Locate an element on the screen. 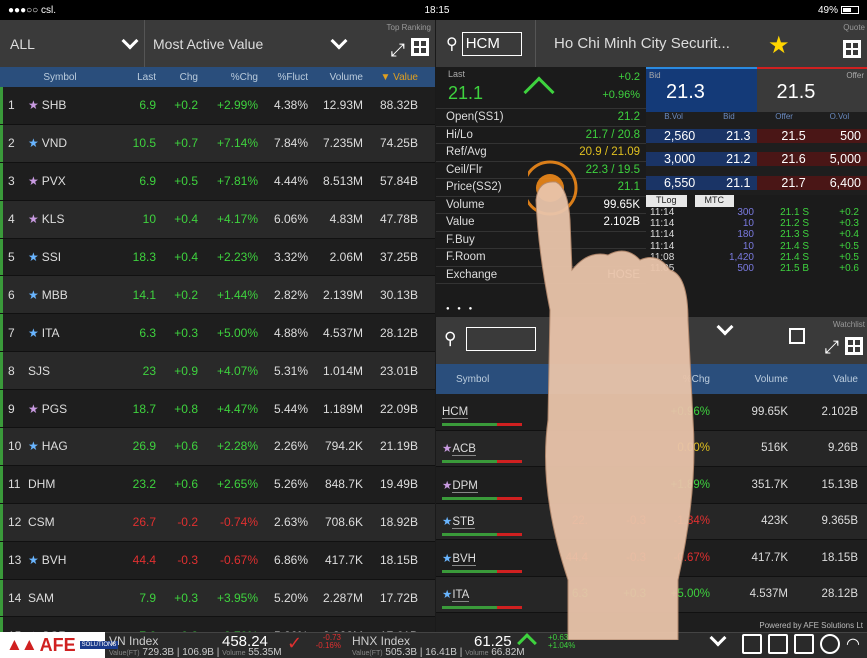 Image resolution: width=867 pixels, height=658 pixels. last-price: 10.5 is located at coordinates (144, 143).